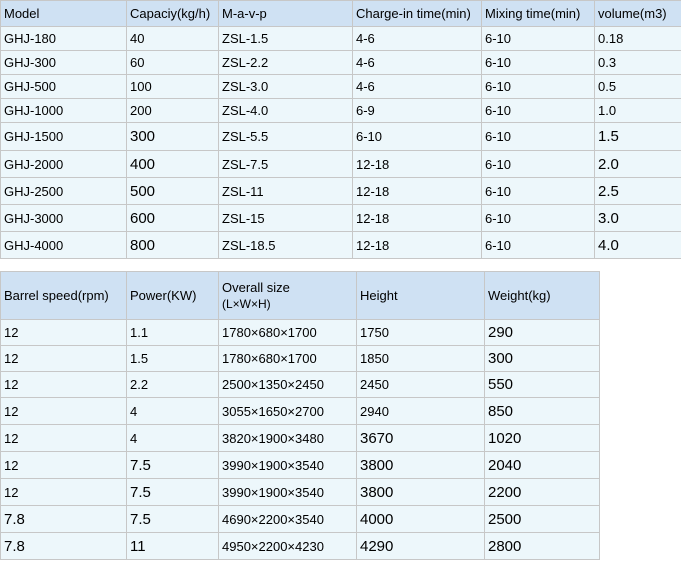 This screenshot has width=681, height=562. What do you see at coordinates (287, 519) in the screenshot?
I see `table-cell: 4690×2200×3540` at bounding box center [287, 519].